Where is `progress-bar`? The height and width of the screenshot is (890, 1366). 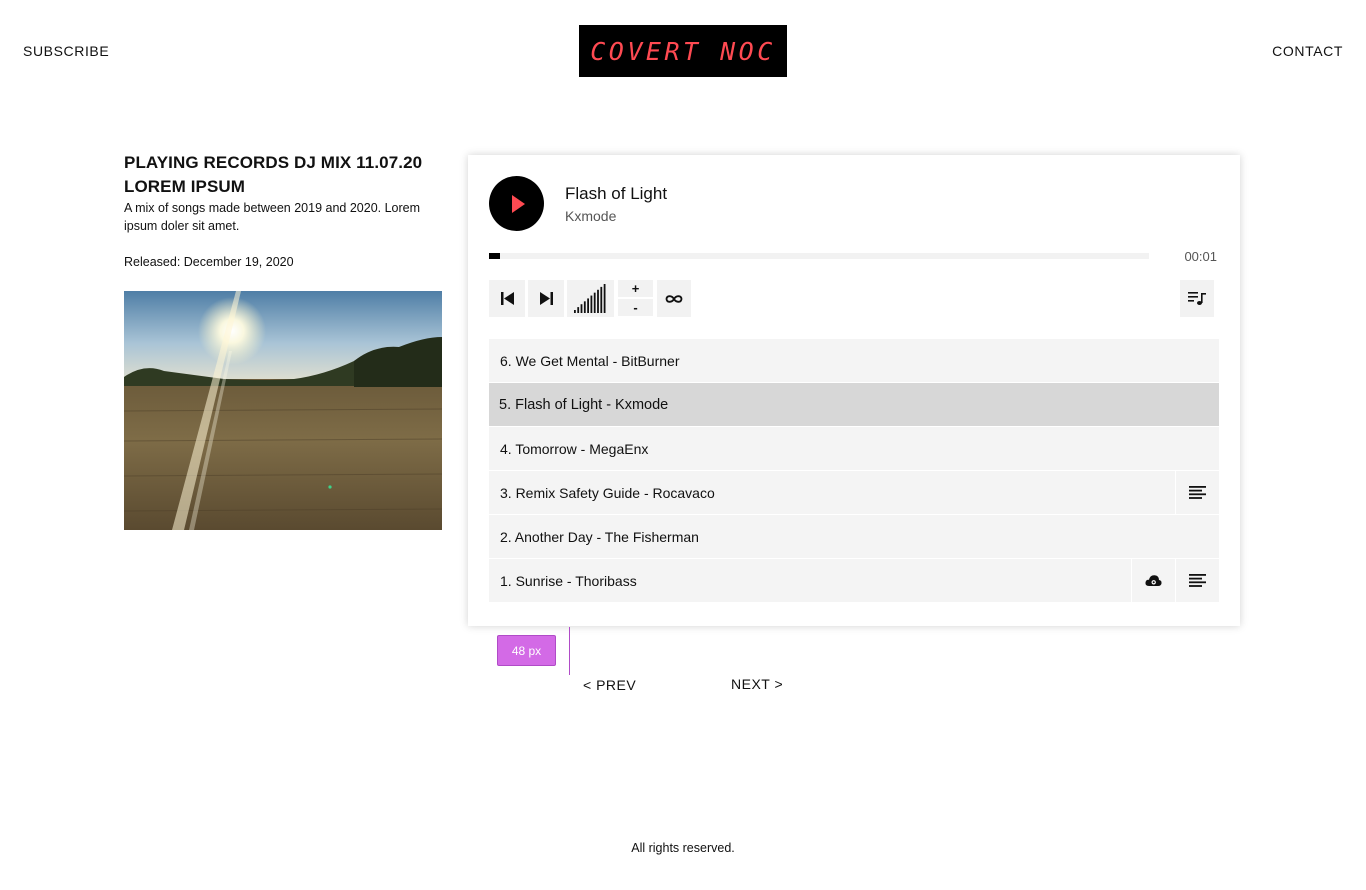
progress-bar is located at coordinates (819, 256).